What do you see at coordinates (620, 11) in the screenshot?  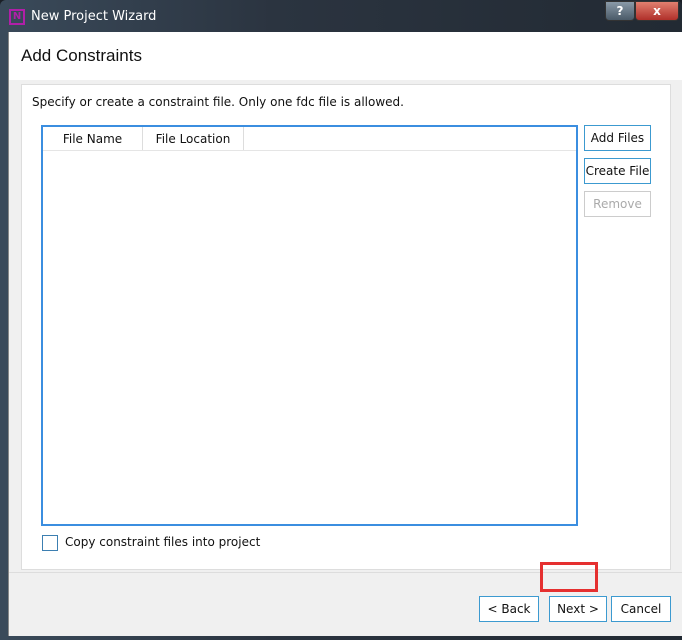 I see `help-button: ?` at bounding box center [620, 11].